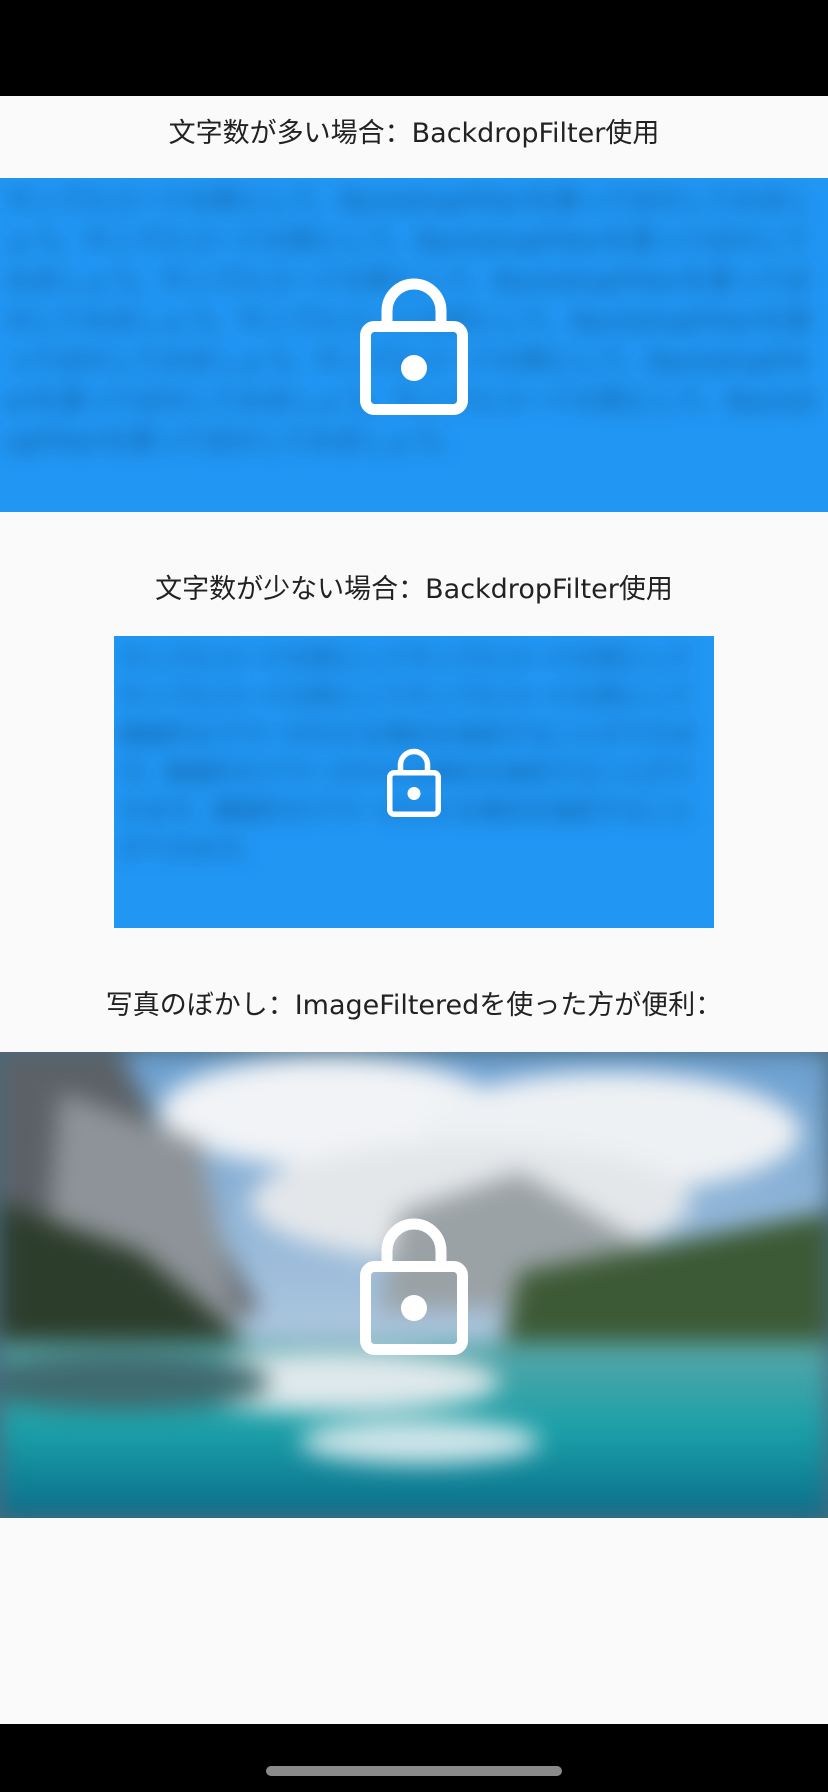  What do you see at coordinates (414, 1005) in the screenshot?
I see `section-title-photo-blur: 写真のぼかし：ImageFilteredを使った方が便利：` at bounding box center [414, 1005].